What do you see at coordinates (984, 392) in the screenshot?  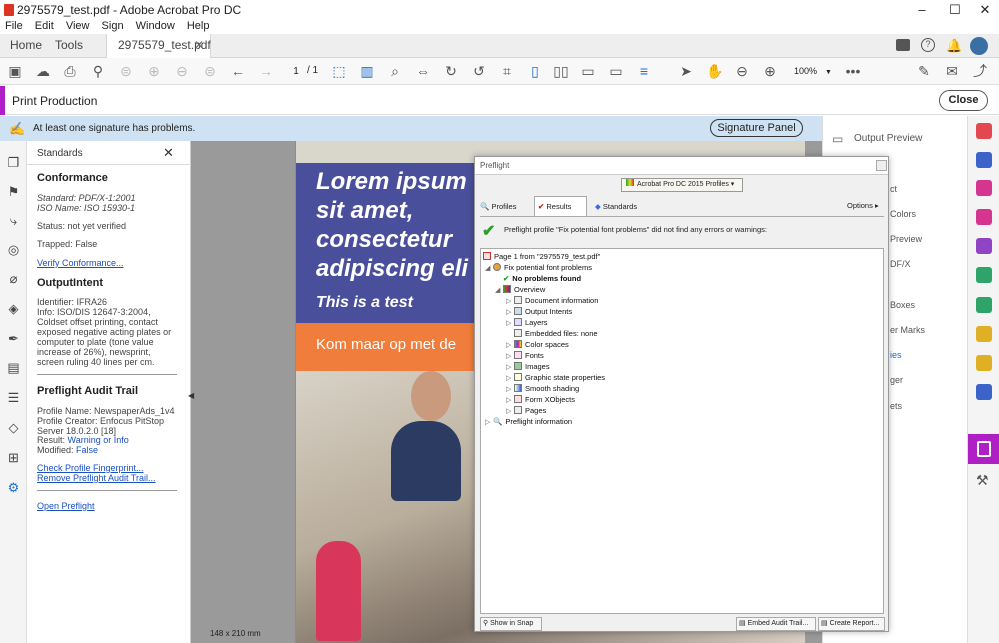 I see `protect-icon` at bounding box center [984, 392].